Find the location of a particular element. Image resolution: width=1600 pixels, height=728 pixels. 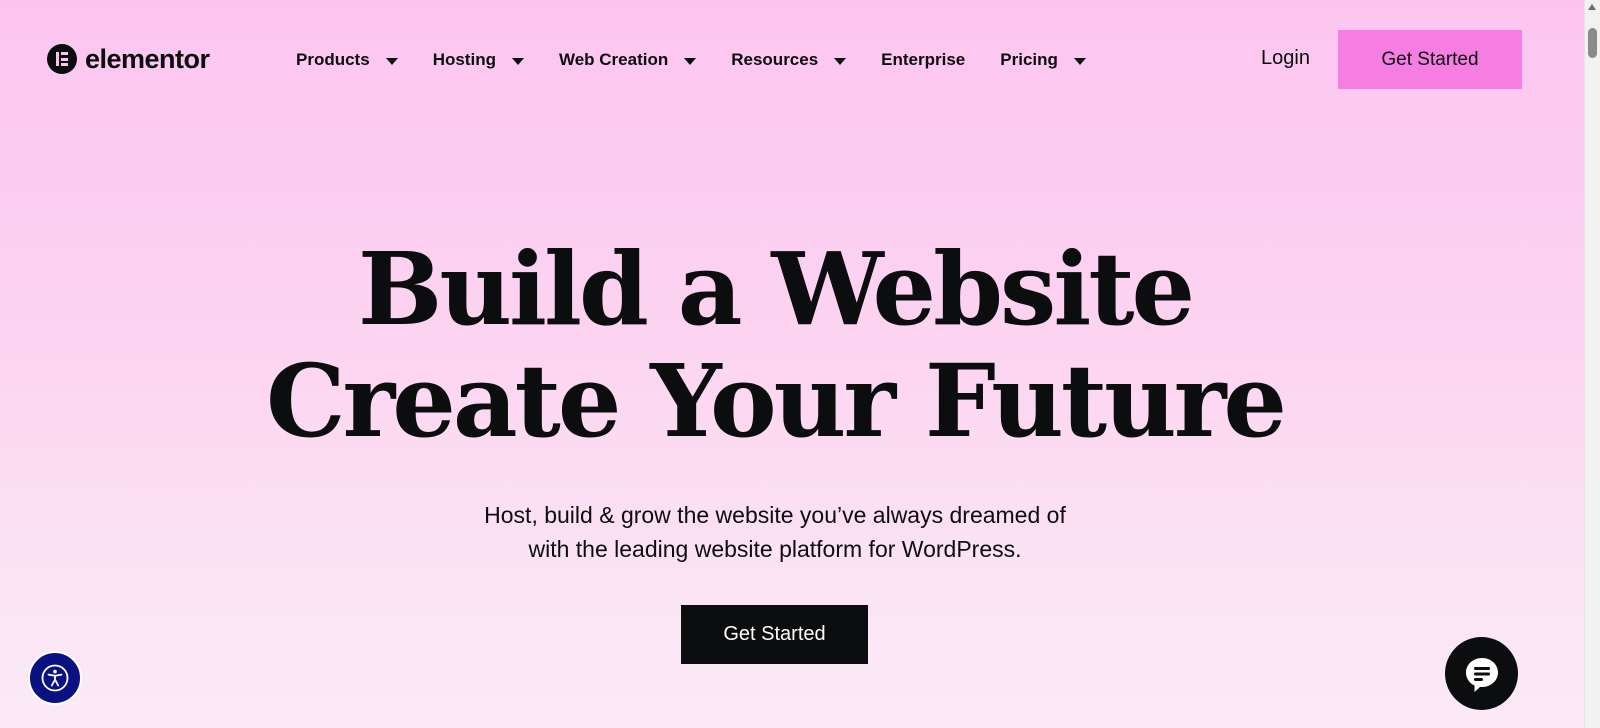

nav-item-enterprise: Enterprise is located at coordinates (923, 60).